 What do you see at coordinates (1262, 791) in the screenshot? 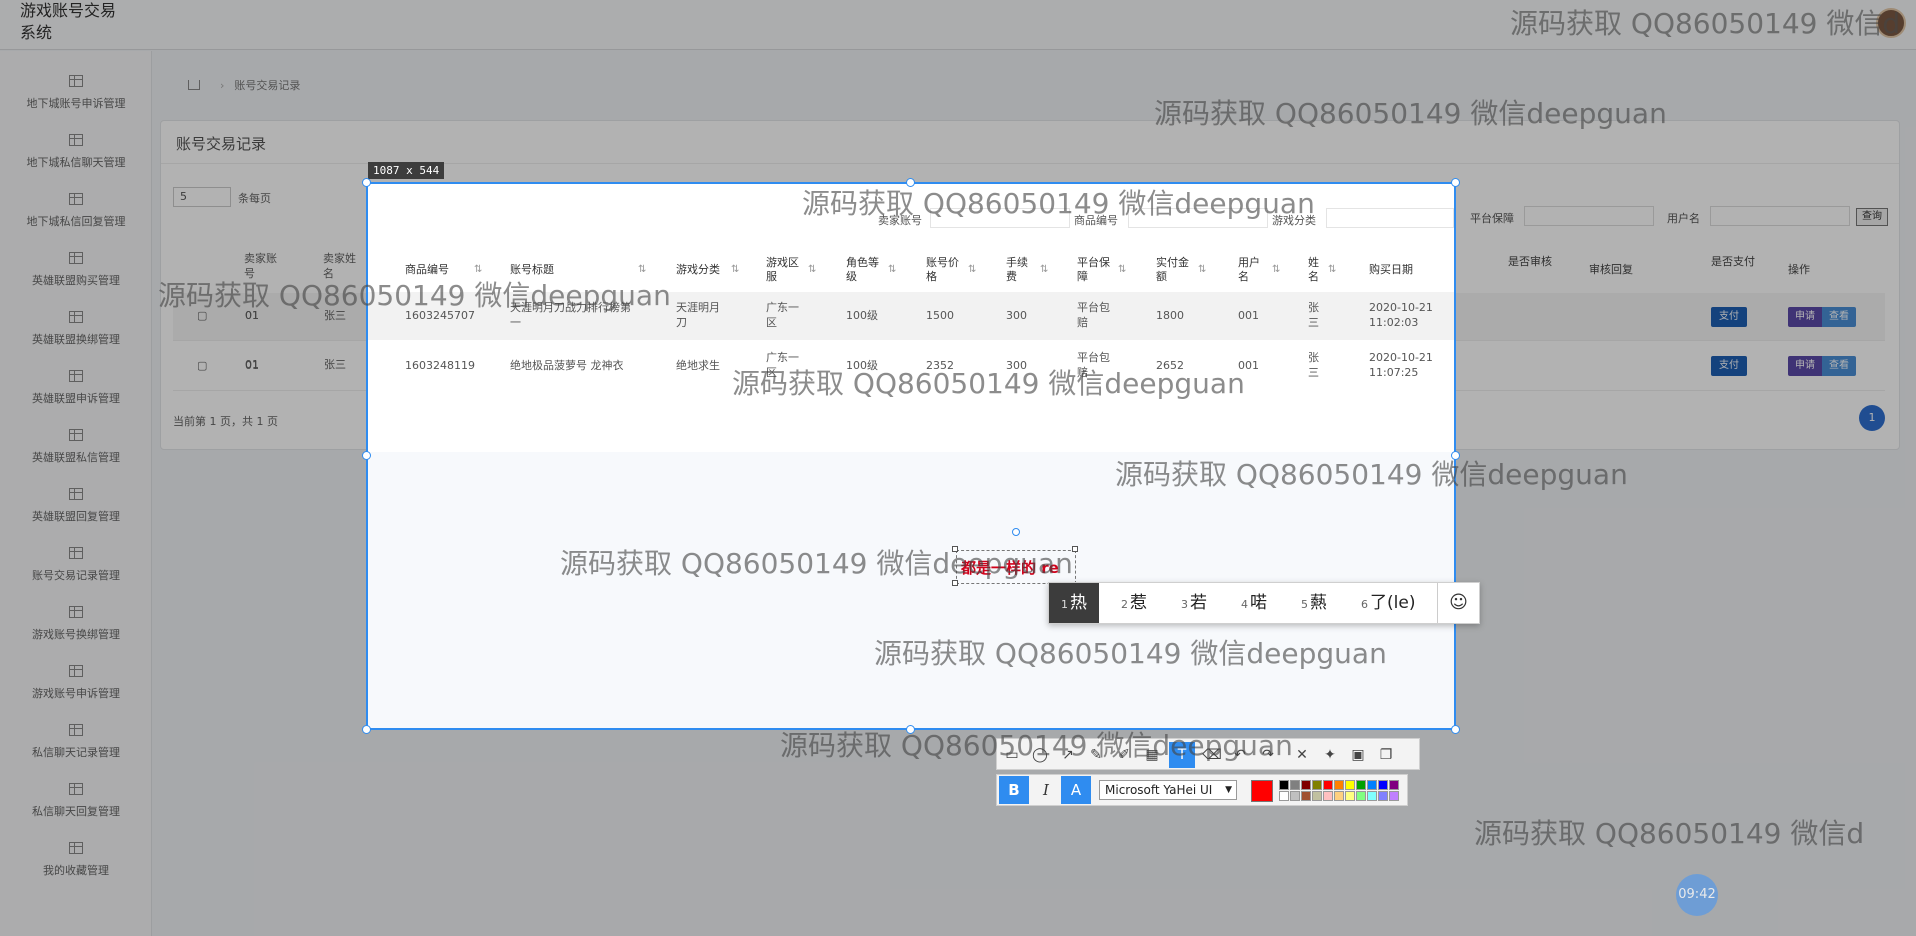
I see `current-color-swatch` at bounding box center [1262, 791].